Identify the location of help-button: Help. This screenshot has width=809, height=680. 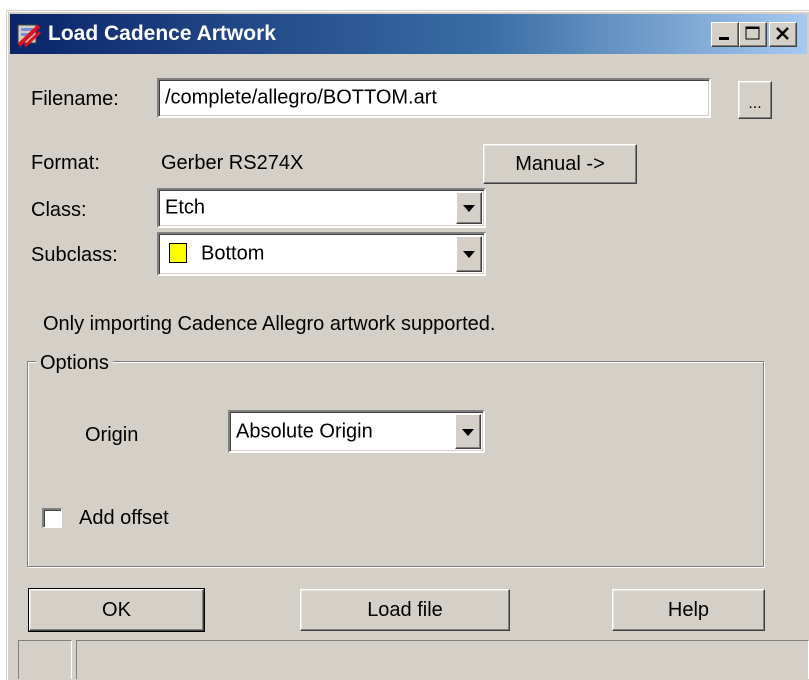
(688, 610).